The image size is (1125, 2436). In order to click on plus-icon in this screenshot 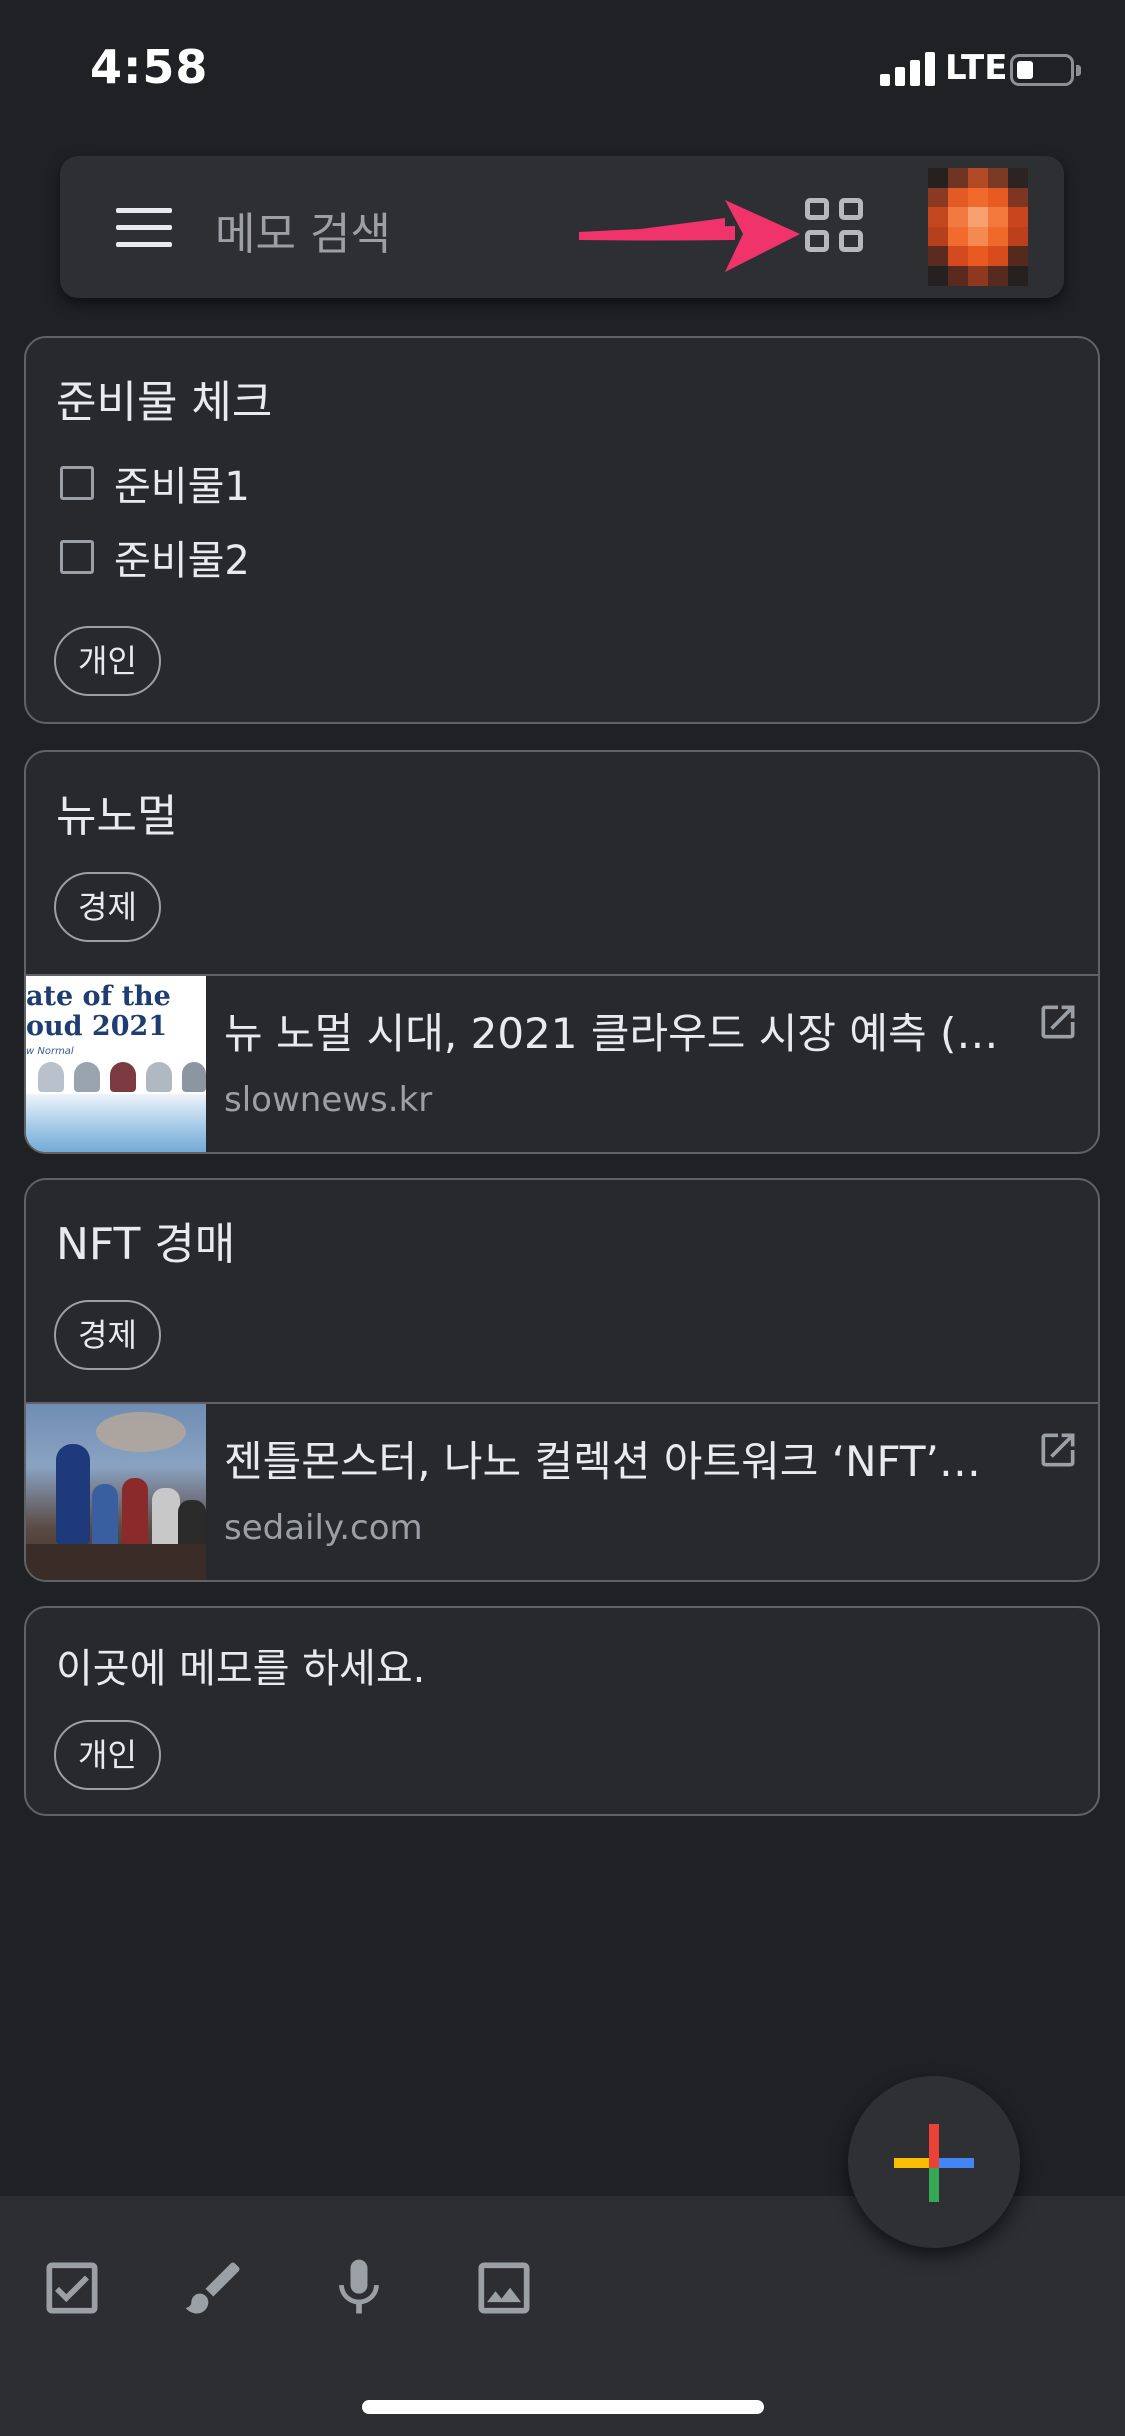, I will do `click(934, 2163)`.